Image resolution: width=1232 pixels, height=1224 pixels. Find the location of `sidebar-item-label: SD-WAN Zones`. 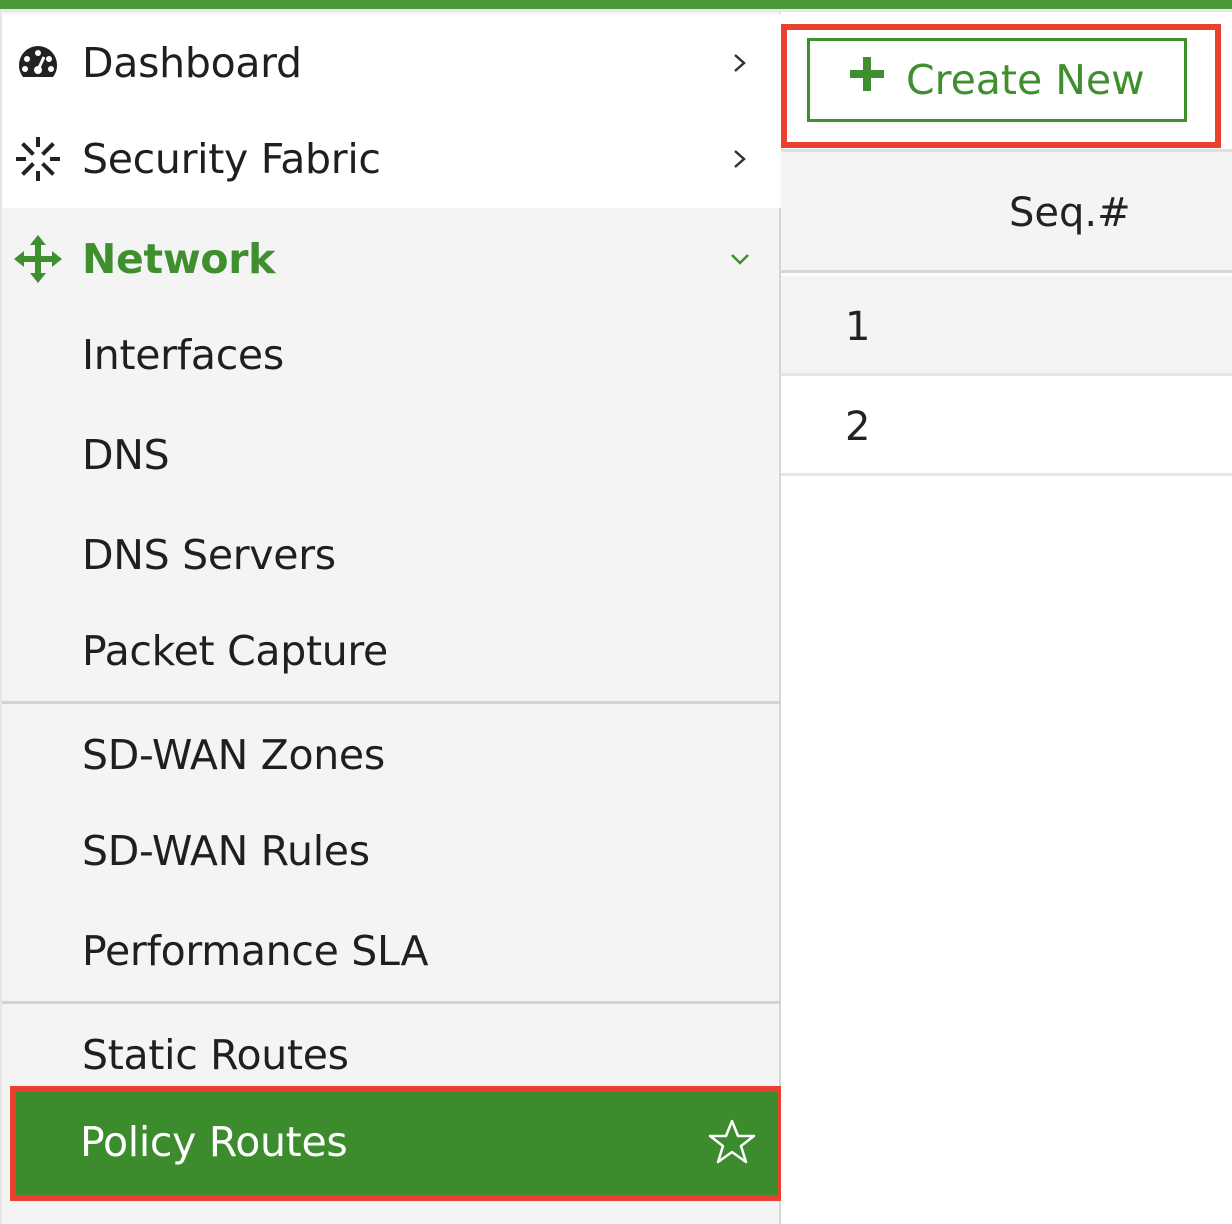

sidebar-item-label: SD-WAN Zones is located at coordinates (233, 755).